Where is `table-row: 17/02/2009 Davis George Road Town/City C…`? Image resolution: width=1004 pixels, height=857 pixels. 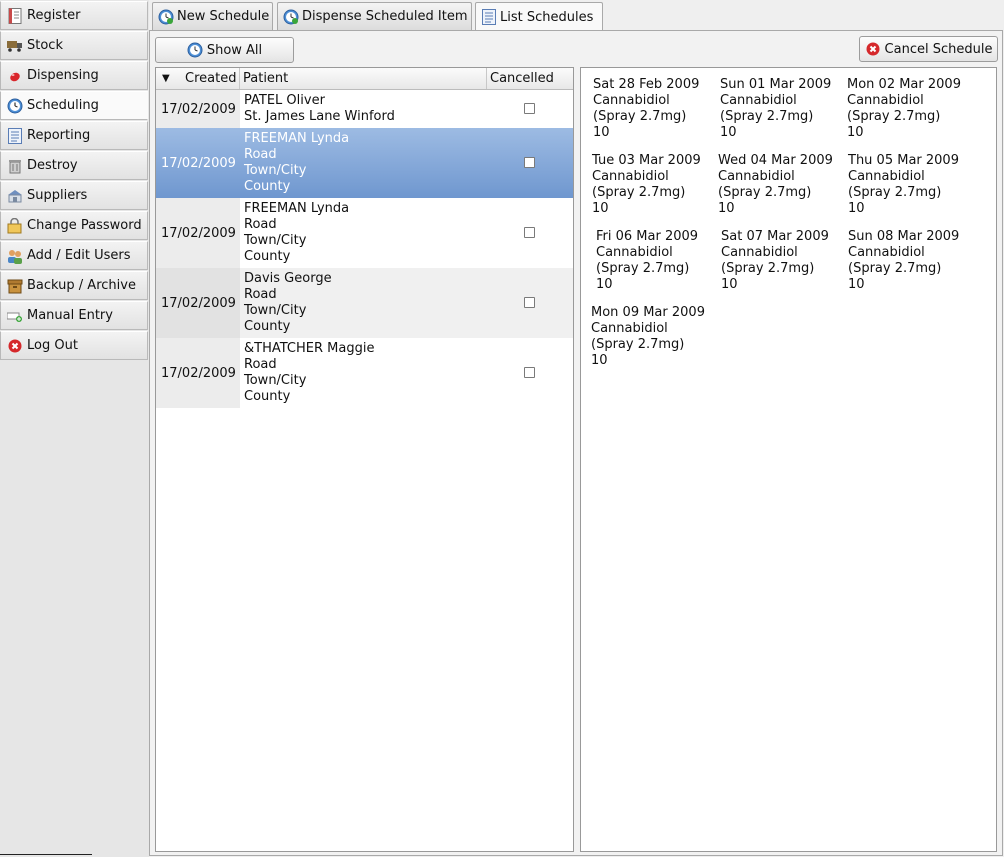
table-row: 17/02/2009 Davis George Road Town/City C… is located at coordinates (364, 303).